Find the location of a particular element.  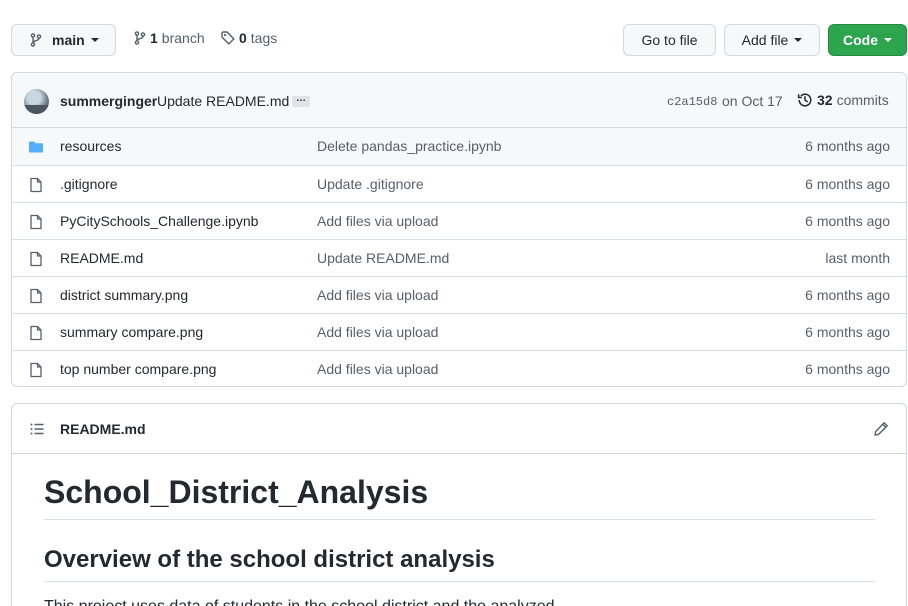

branch-selector-button: main is located at coordinates (63, 40).